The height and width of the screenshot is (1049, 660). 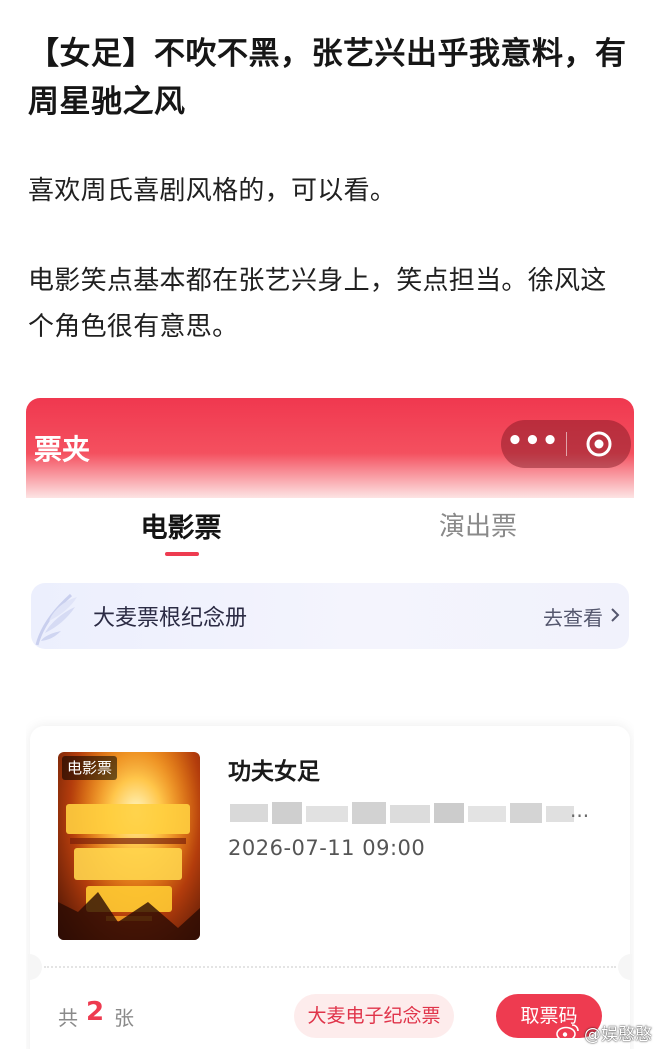 What do you see at coordinates (212, 191) in the screenshot?
I see `post-paragraph: 喜欢周氏喜剧风格的，可以看。` at bounding box center [212, 191].